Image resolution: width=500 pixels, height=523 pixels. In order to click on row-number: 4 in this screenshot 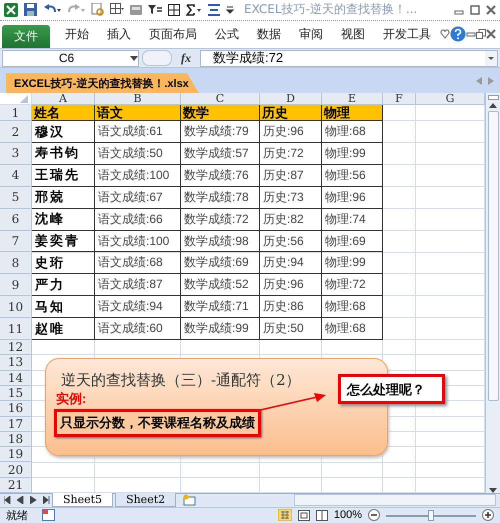, I will do `click(16, 175)`.